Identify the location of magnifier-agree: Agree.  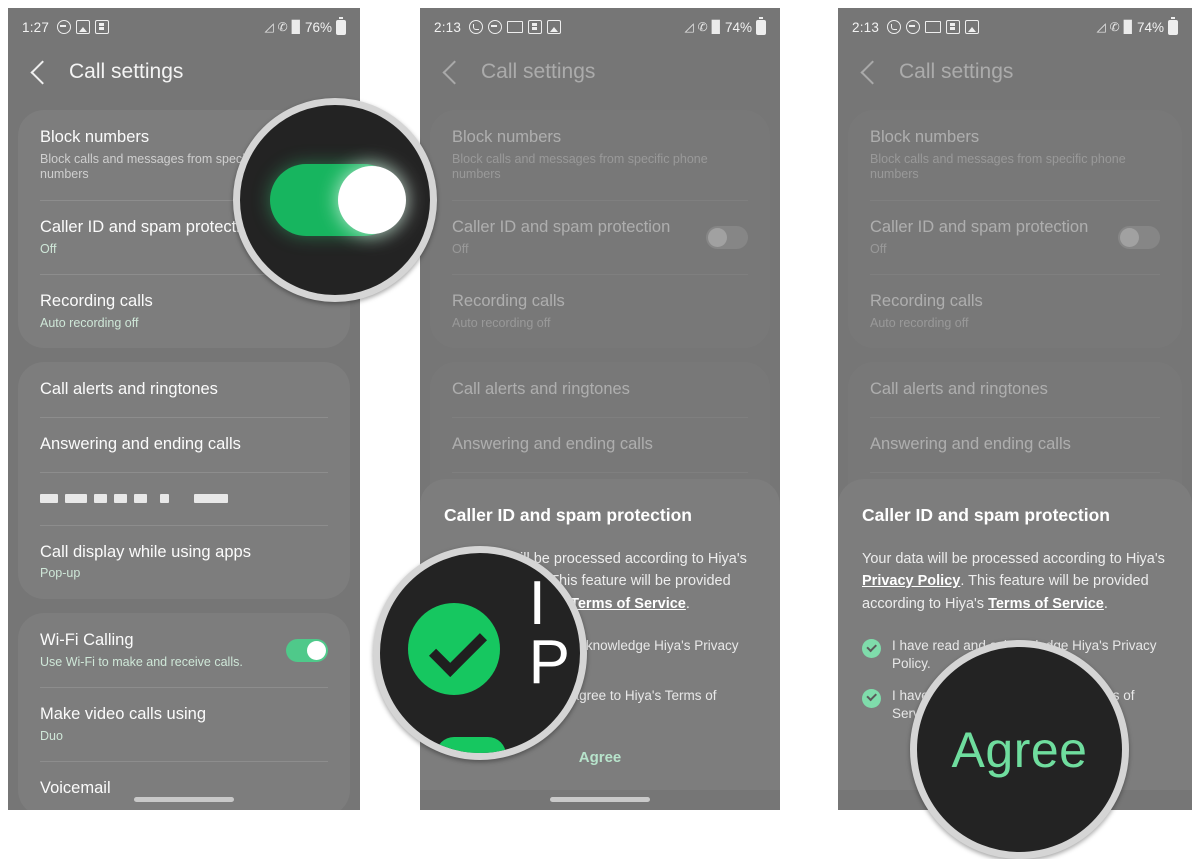
(1019, 749).